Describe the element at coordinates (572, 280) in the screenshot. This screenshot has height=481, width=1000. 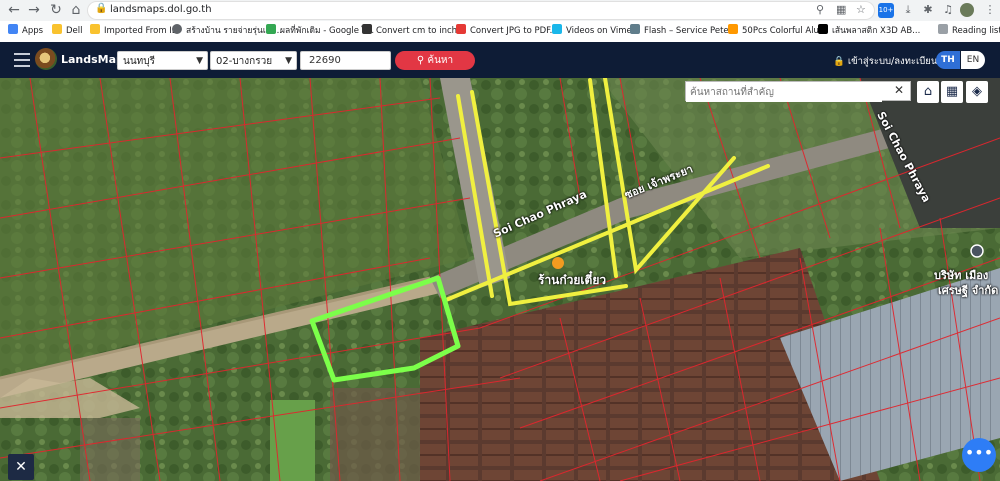
I see `poi-label: ร้านก๋วยเตี๋ยว` at that location.